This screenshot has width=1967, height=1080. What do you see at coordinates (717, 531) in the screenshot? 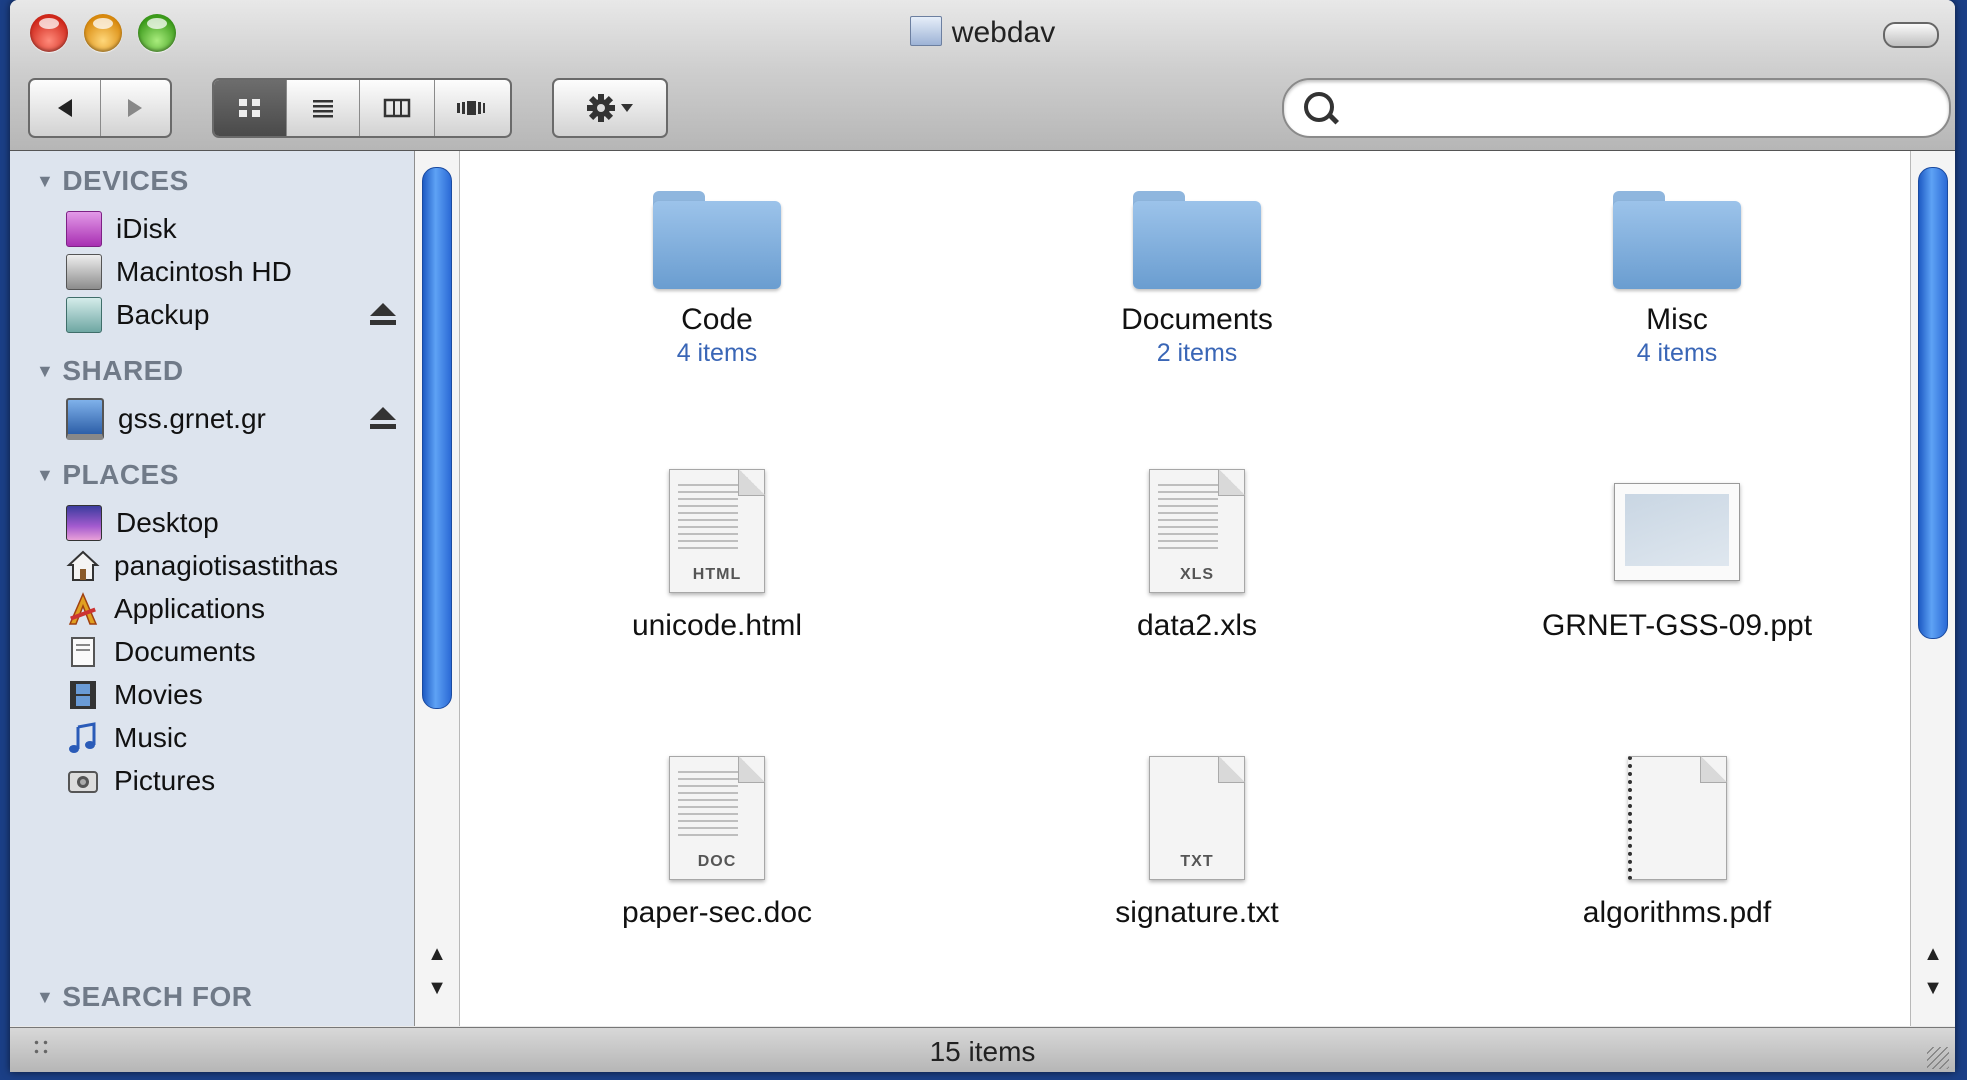
I see `html-file-icon: HTML` at bounding box center [717, 531].